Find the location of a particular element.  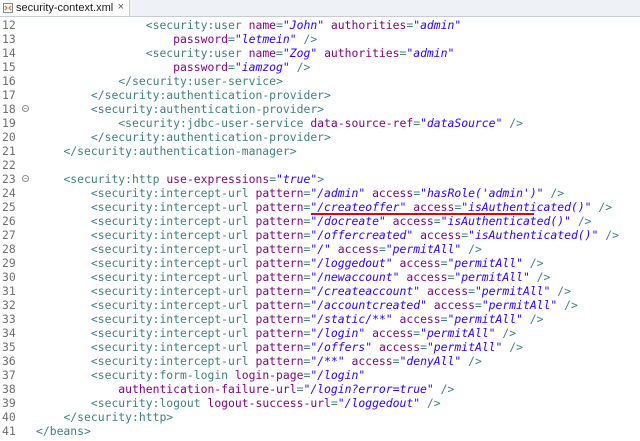

line-number: 33 is located at coordinates (9, 319).